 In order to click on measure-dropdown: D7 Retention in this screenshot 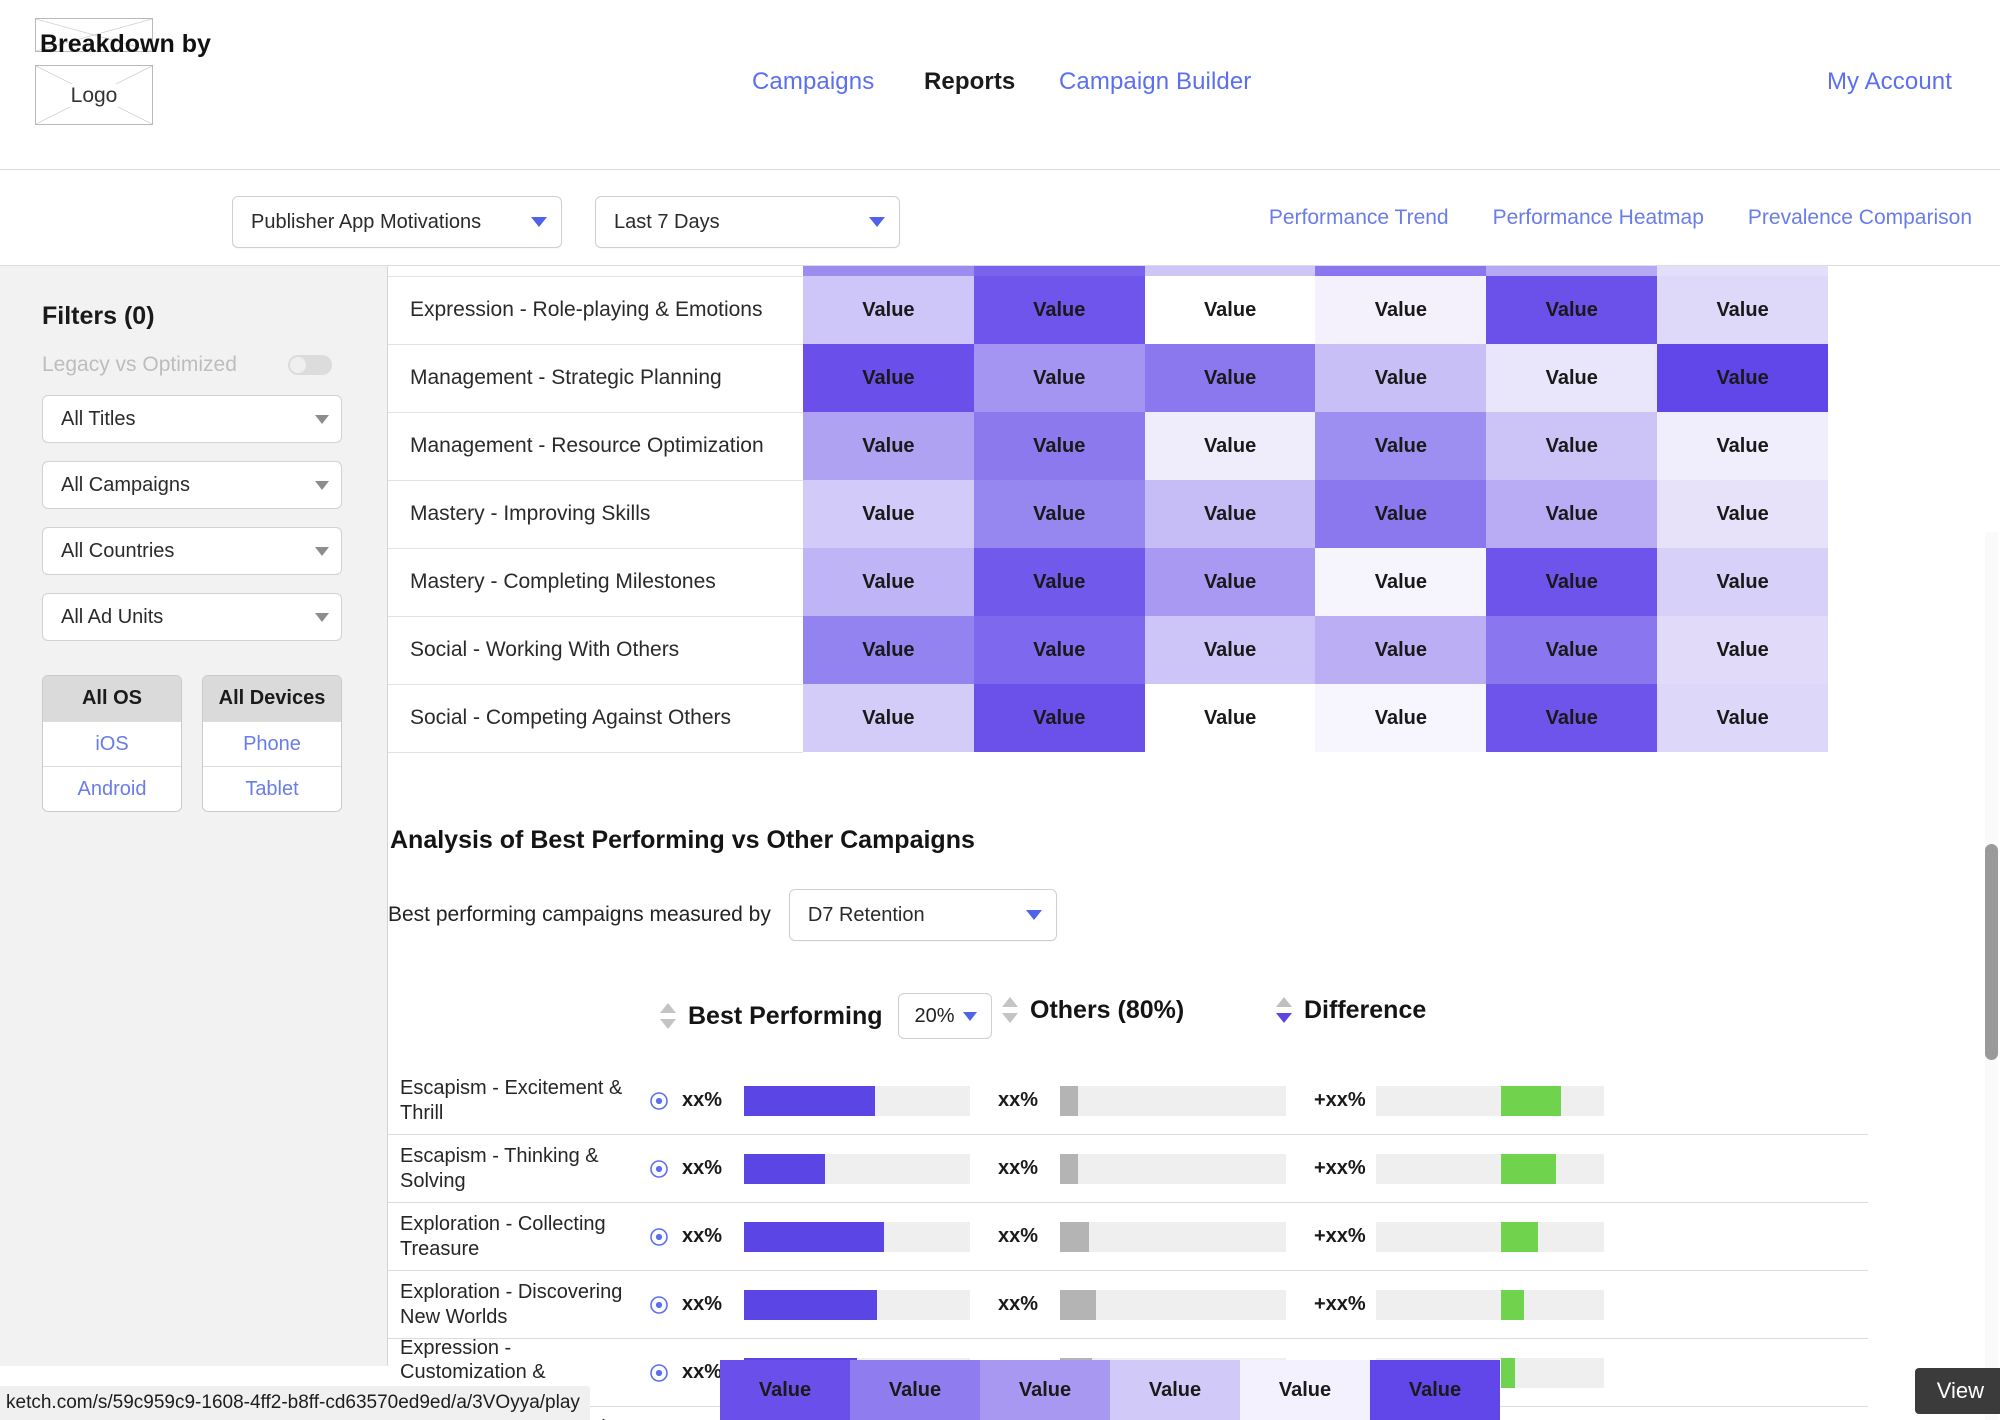, I will do `click(922, 915)`.